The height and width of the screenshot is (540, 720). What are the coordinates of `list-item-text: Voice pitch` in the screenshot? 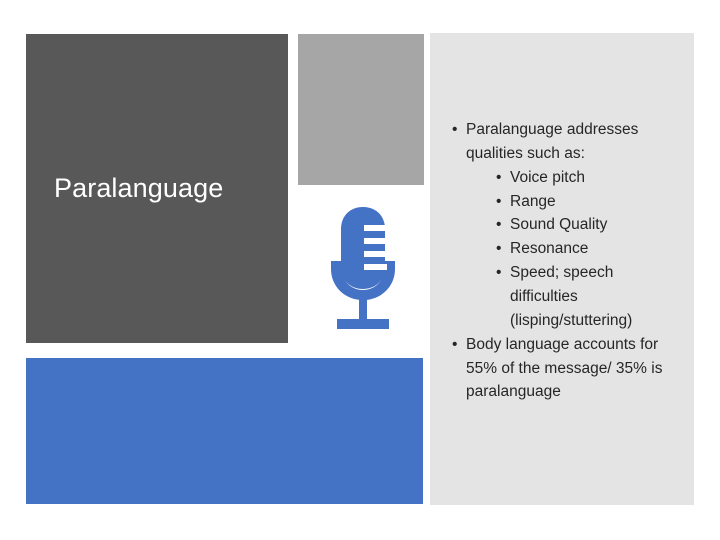 It's located at (547, 177).